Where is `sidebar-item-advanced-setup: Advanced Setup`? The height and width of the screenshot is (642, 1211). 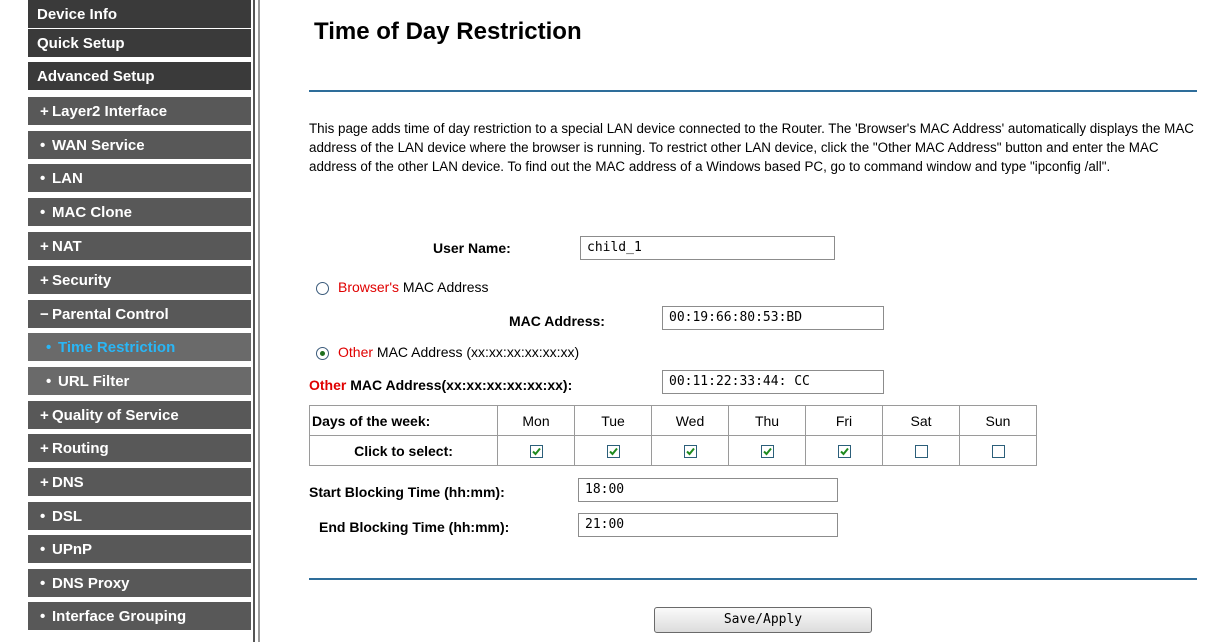
sidebar-item-advanced-setup: Advanced Setup is located at coordinates (139, 77).